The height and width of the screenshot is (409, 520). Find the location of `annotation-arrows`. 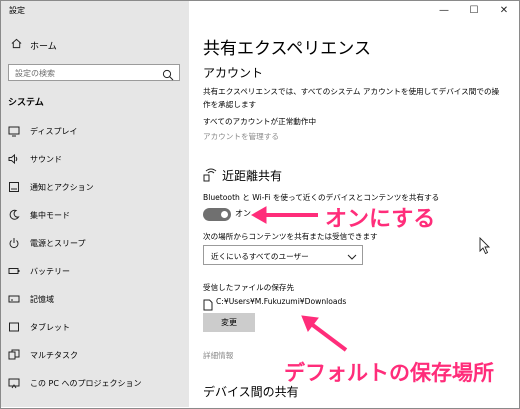

annotation-arrows is located at coordinates (299, 279).